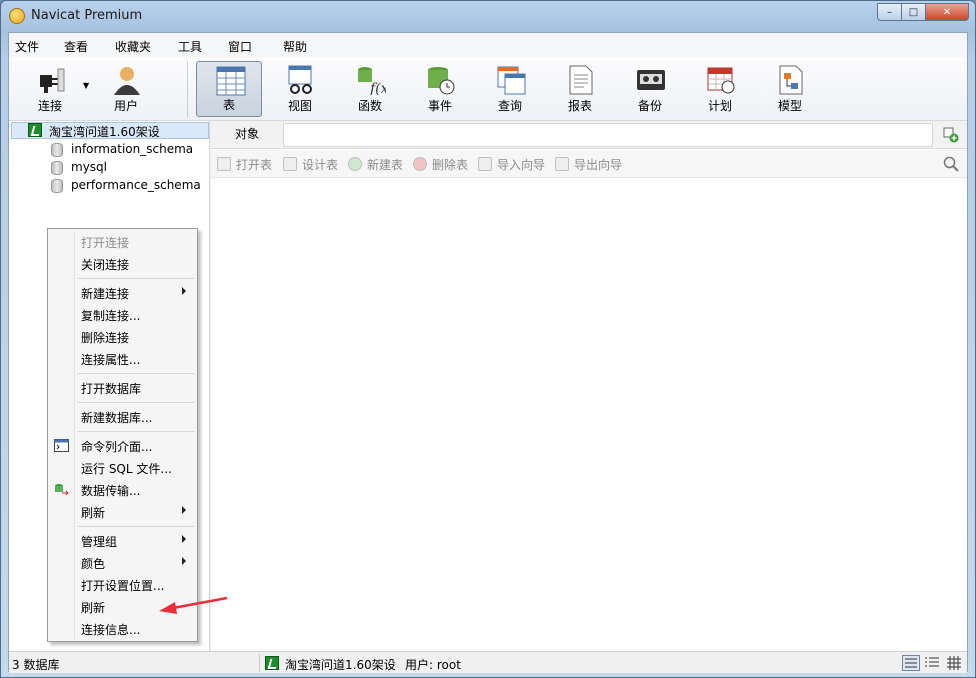 The image size is (976, 678). I want to click on annotation-arrow-icon, so click(193, 605).